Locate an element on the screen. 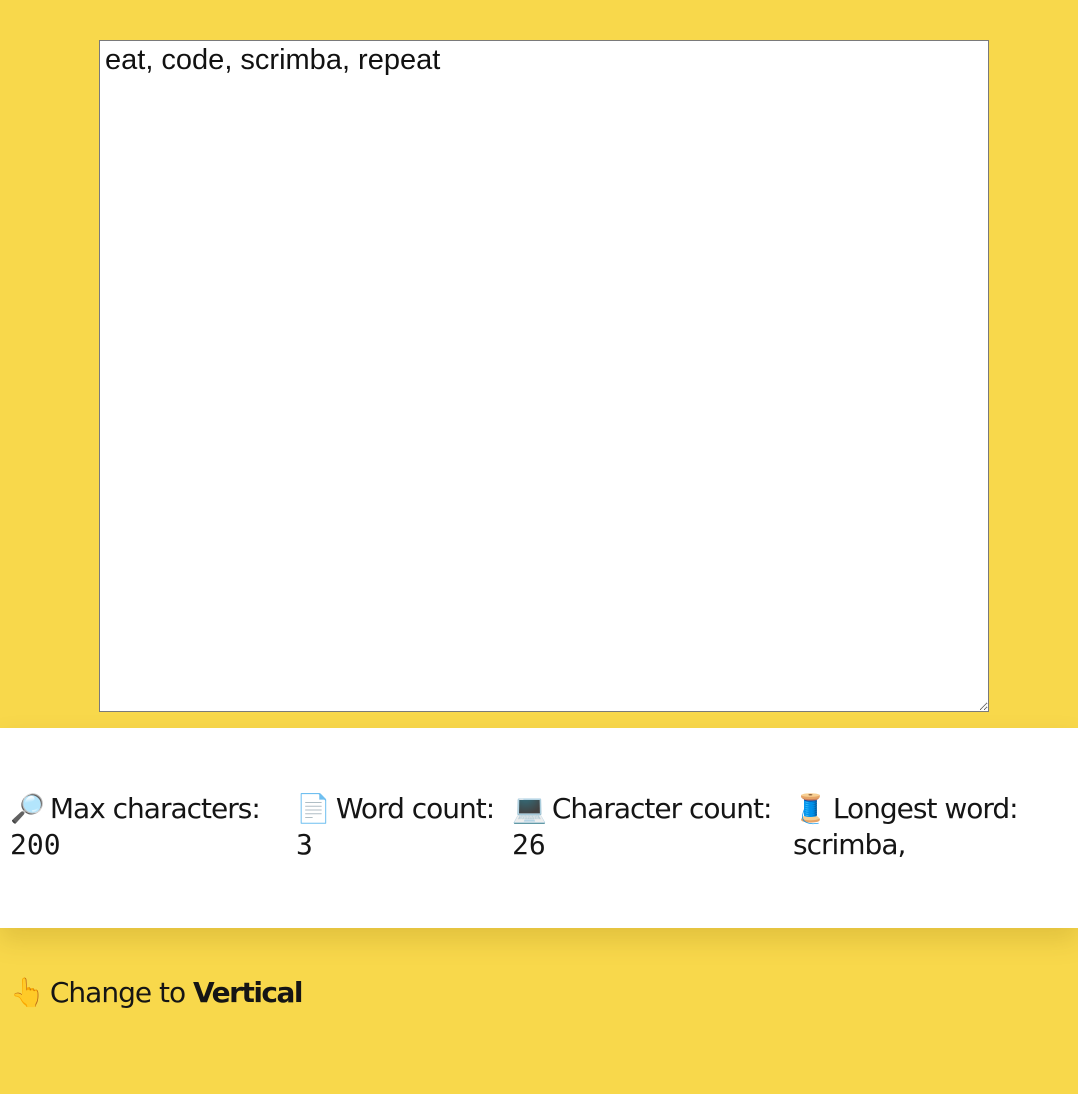  pointing-up-hand-icon: 👆 is located at coordinates (27, 992).